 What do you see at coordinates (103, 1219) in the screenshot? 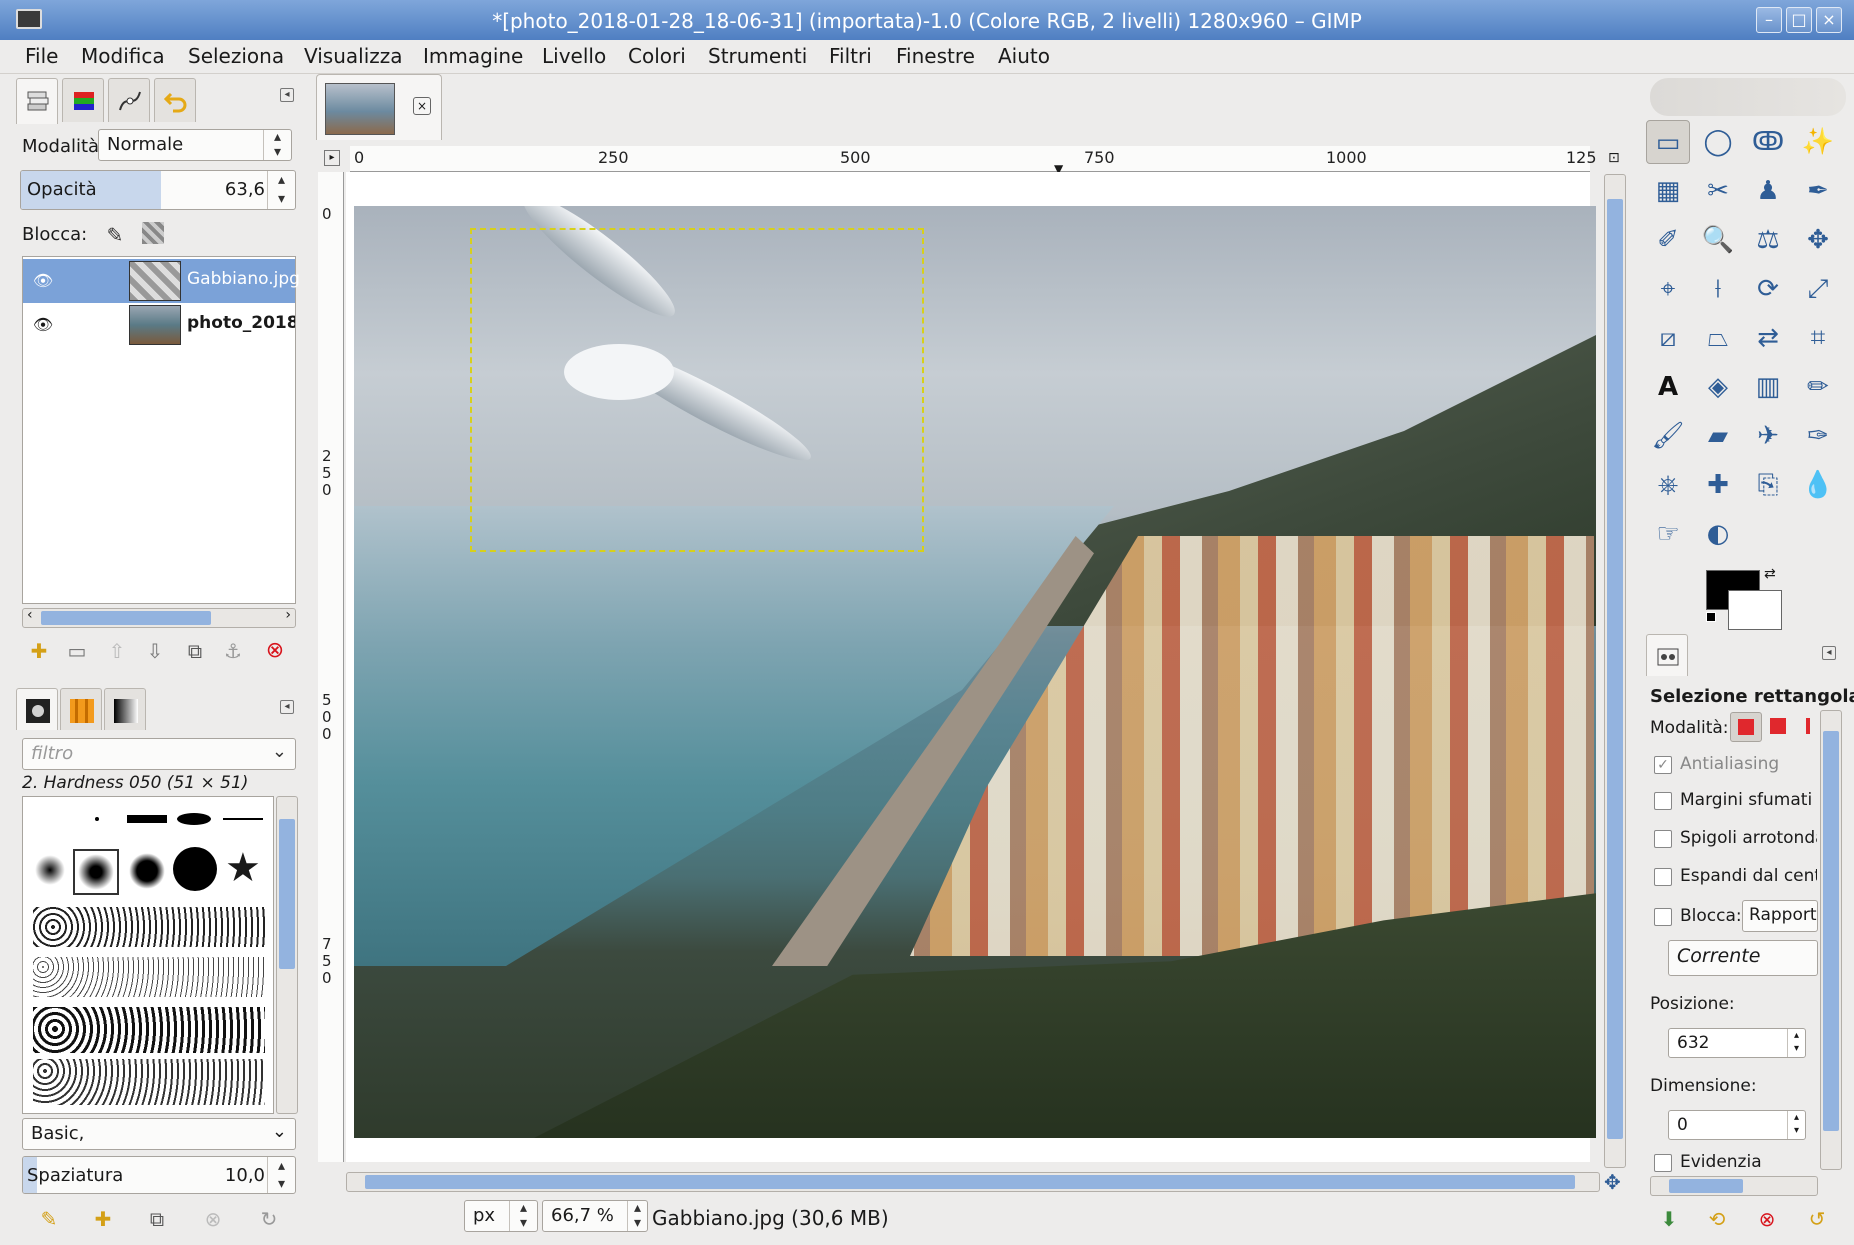
I see `new-brush-icon: ✚` at bounding box center [103, 1219].